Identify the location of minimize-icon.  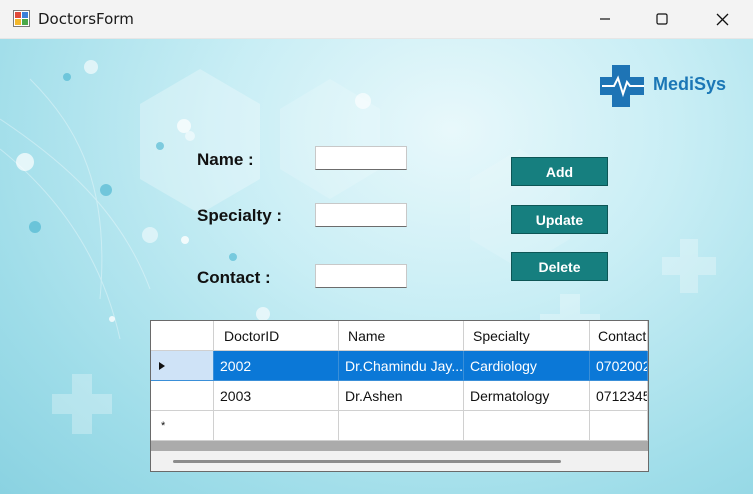
(605, 19).